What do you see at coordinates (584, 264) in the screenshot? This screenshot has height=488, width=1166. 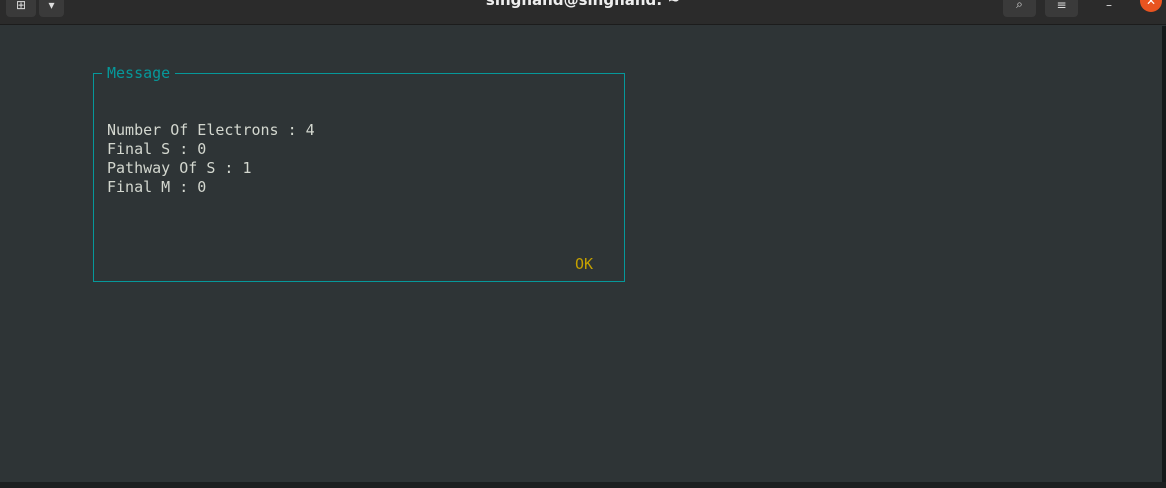 I see `ok-button: OK` at bounding box center [584, 264].